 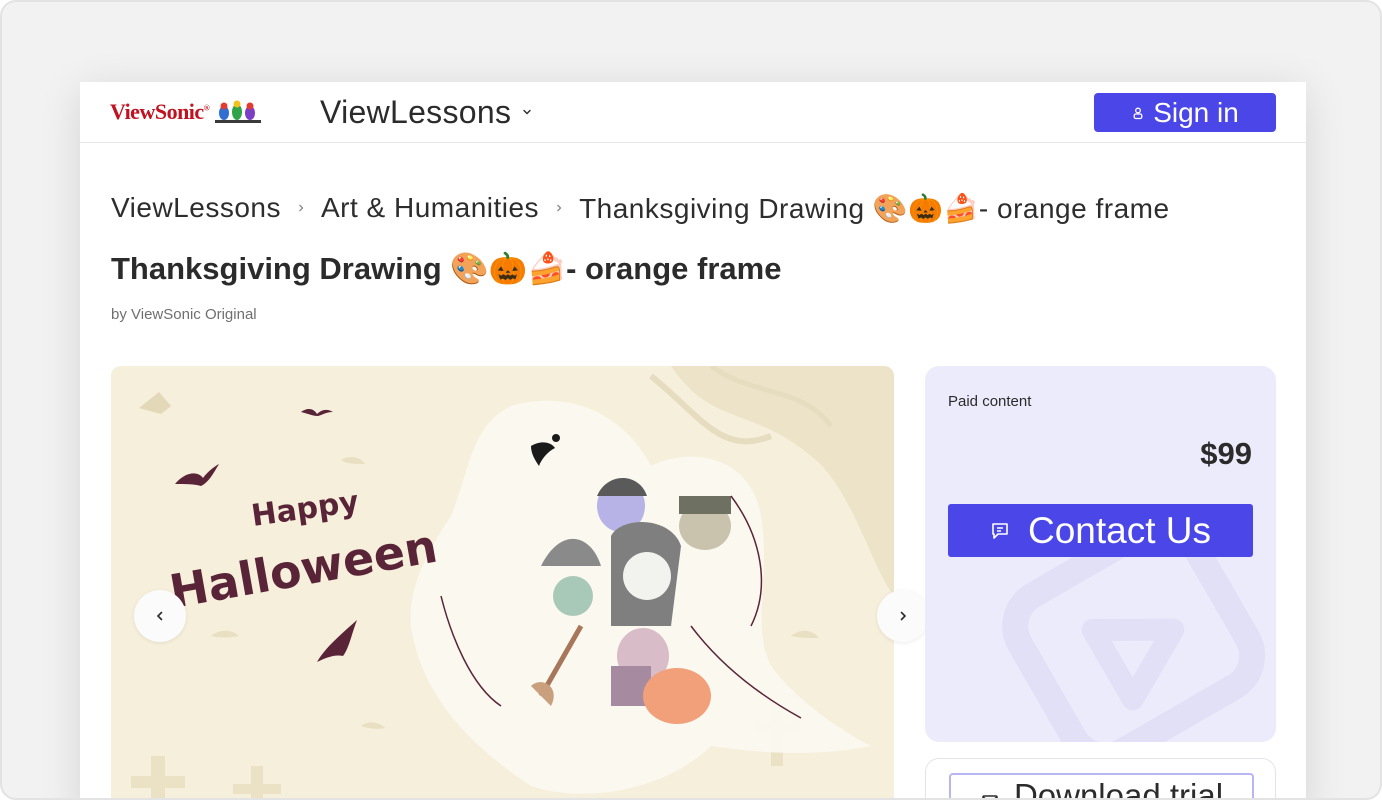 I want to click on chevron-down-icon, so click(x=527, y=112).